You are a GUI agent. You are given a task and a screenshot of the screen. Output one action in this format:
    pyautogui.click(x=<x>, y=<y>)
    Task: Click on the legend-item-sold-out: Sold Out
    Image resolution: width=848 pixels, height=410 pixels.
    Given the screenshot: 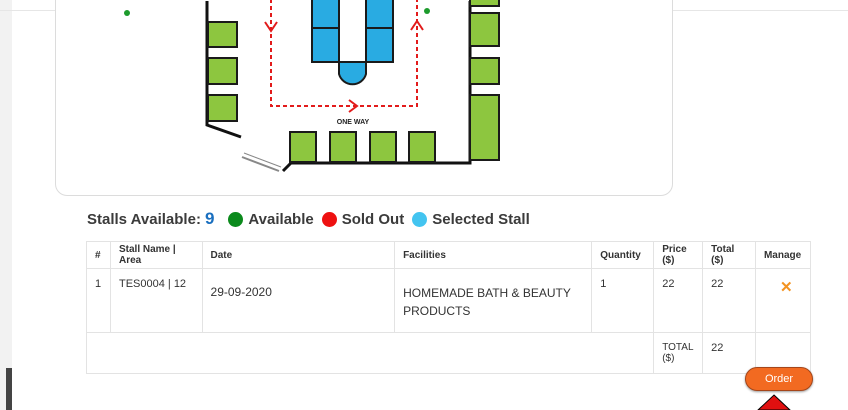 What is the action you would take?
    pyautogui.click(x=363, y=219)
    